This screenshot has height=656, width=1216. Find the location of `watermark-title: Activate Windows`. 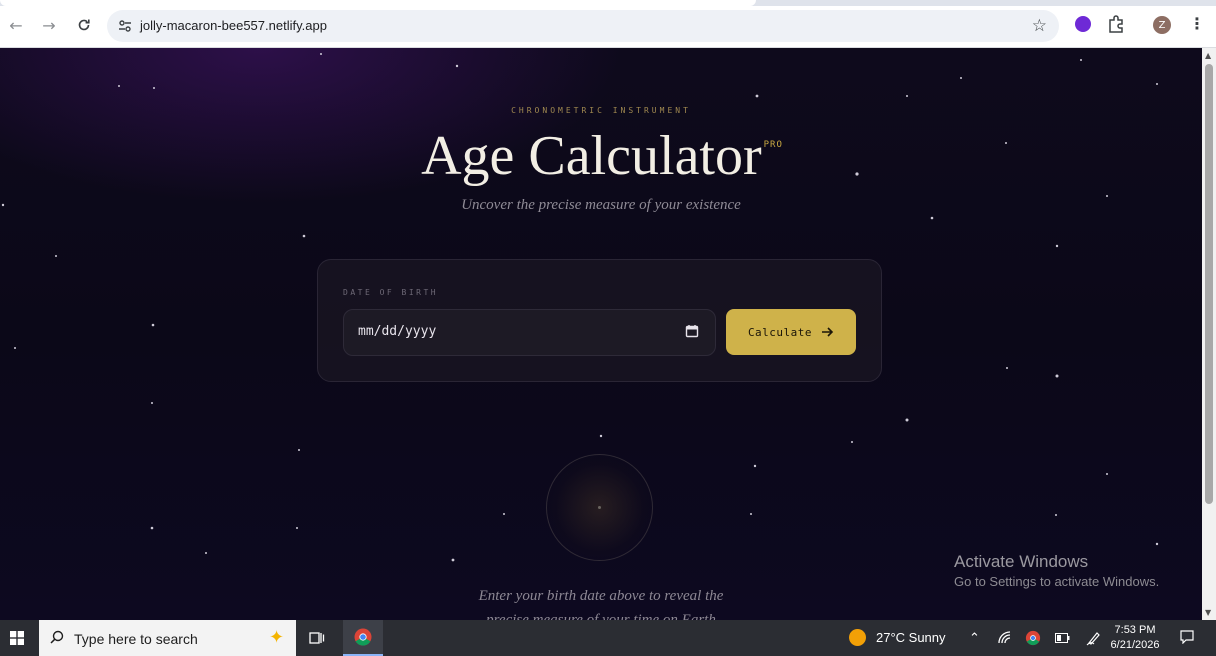

watermark-title: Activate Windows is located at coordinates (1021, 561).